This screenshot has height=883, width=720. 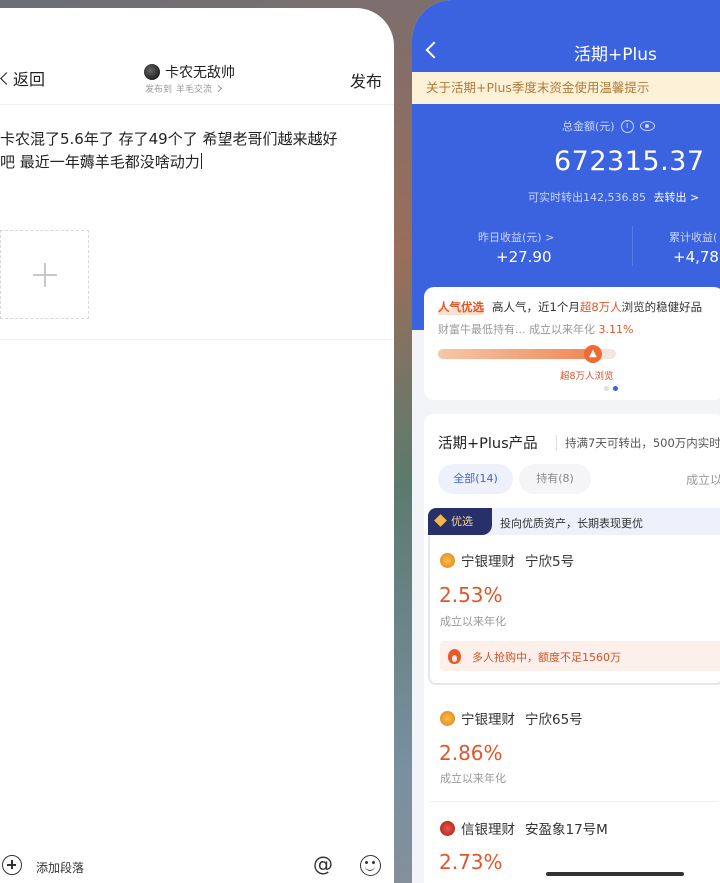 I want to click on promo-sub-rate: 3.11%, so click(x=616, y=329).